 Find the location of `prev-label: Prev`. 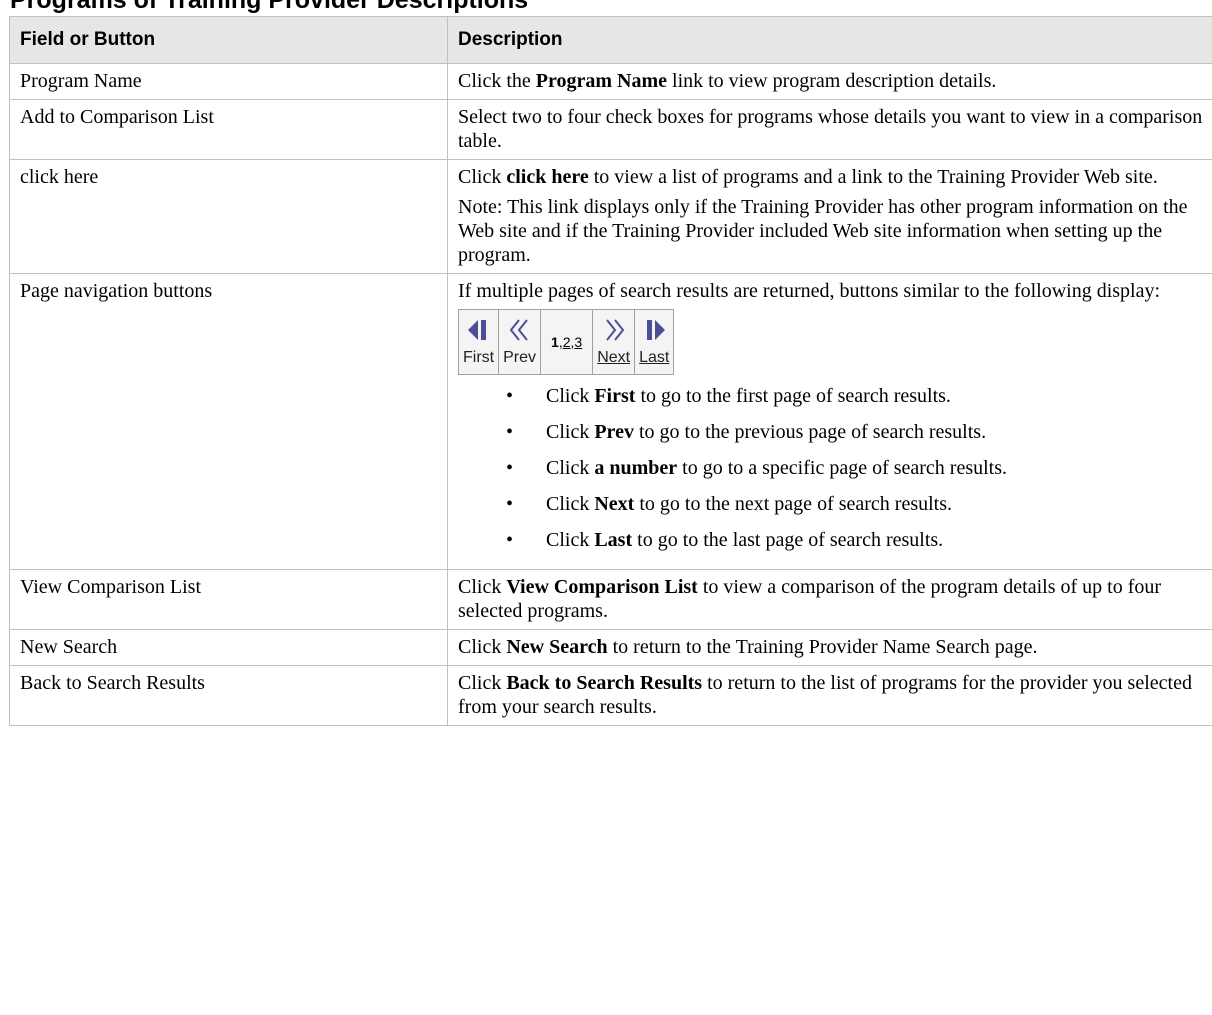

prev-label: Prev is located at coordinates (520, 357).